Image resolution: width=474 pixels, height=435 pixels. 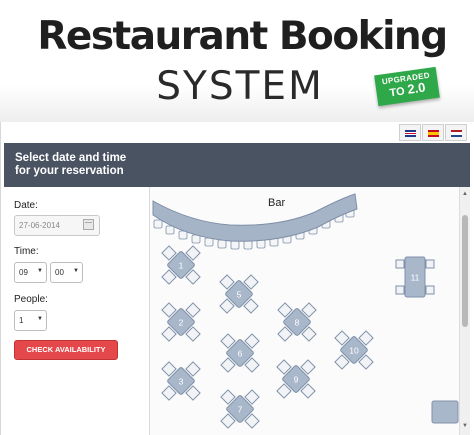 I want to click on table-2: 2, so click(x=181, y=322).